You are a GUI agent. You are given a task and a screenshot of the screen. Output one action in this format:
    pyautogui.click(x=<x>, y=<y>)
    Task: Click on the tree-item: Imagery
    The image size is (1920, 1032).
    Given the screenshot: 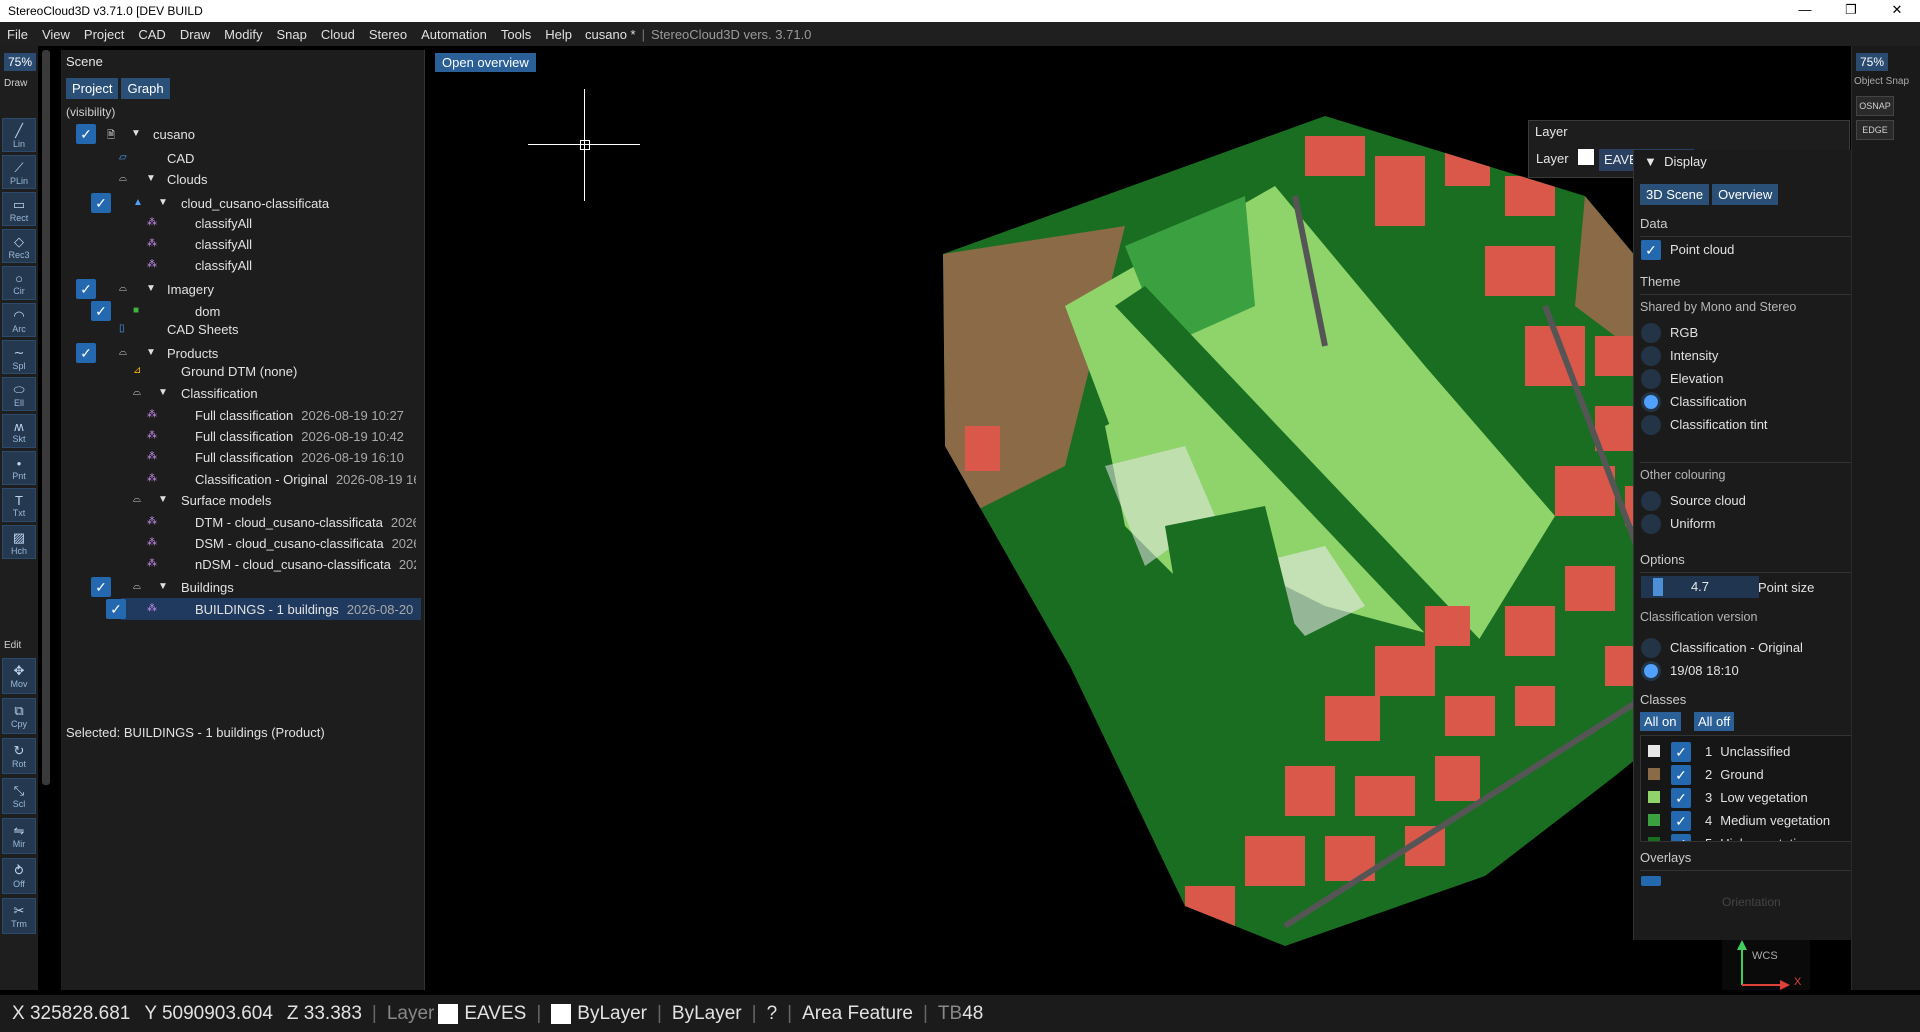 What is the action you would take?
    pyautogui.click(x=190, y=289)
    